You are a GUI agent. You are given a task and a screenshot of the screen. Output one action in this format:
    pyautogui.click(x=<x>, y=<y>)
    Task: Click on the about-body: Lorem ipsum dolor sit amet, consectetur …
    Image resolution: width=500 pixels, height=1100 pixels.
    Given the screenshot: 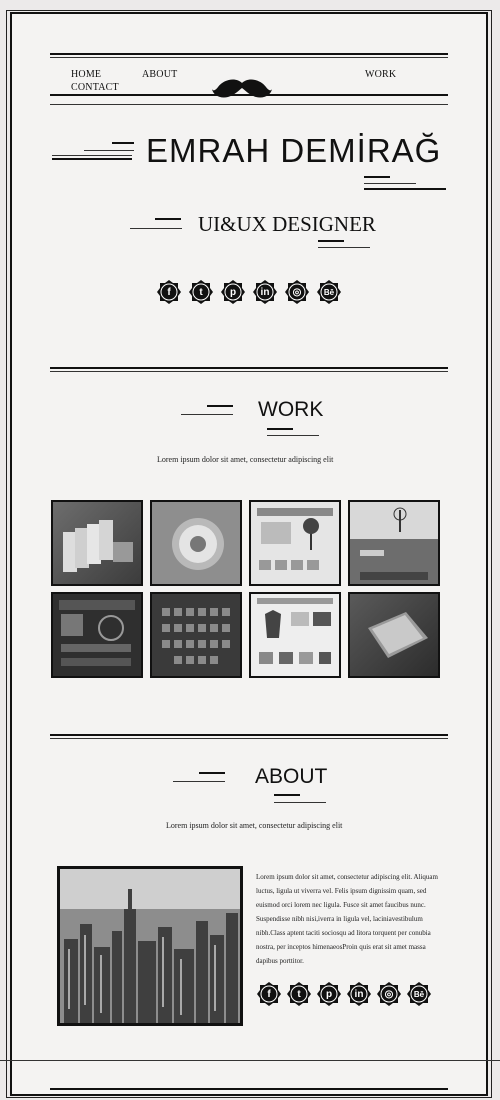 What is the action you would take?
    pyautogui.click(x=347, y=919)
    